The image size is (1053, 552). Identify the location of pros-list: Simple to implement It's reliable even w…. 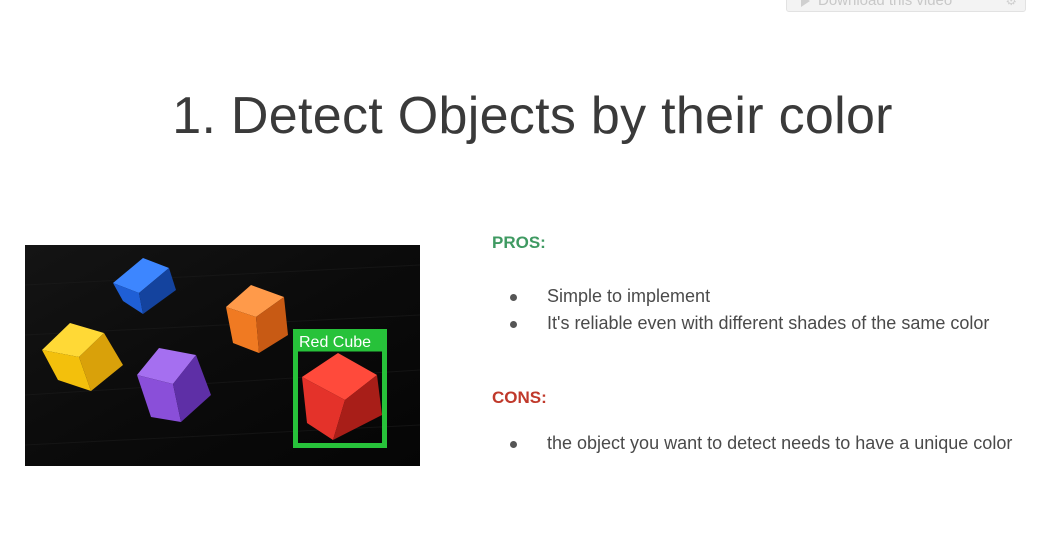
(762, 310).